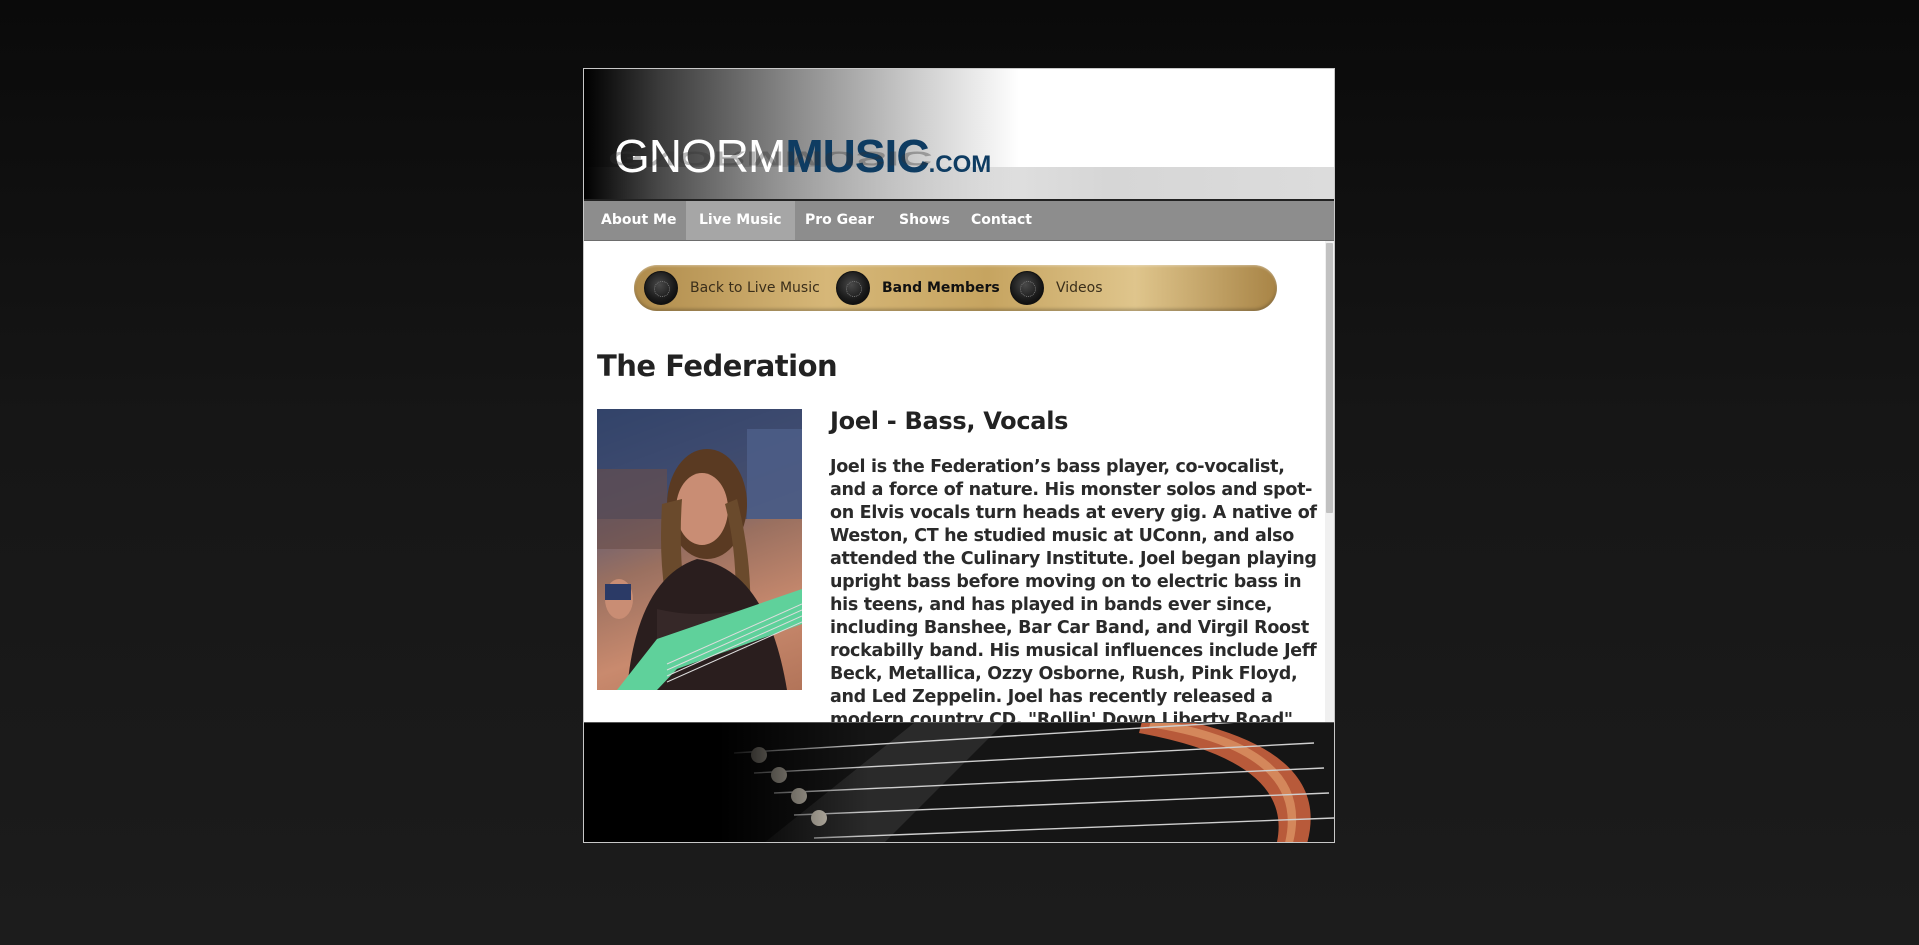 The height and width of the screenshot is (945, 1919). I want to click on member-photo-image, so click(699, 549).